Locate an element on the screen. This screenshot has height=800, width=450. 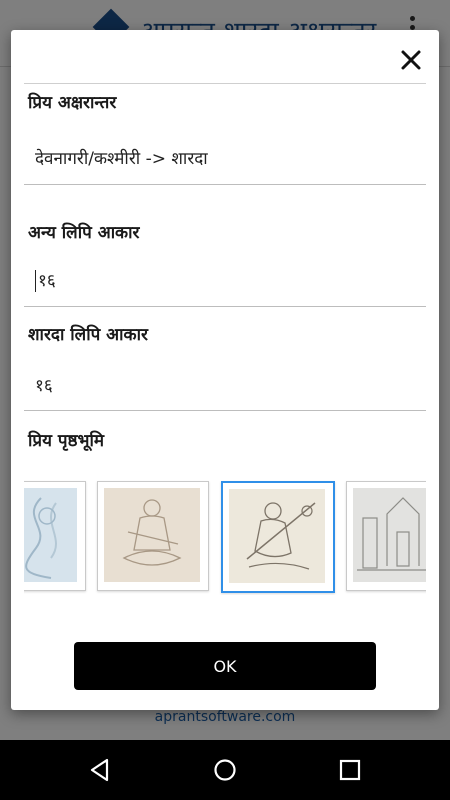
home-icon is located at coordinates (225, 770).